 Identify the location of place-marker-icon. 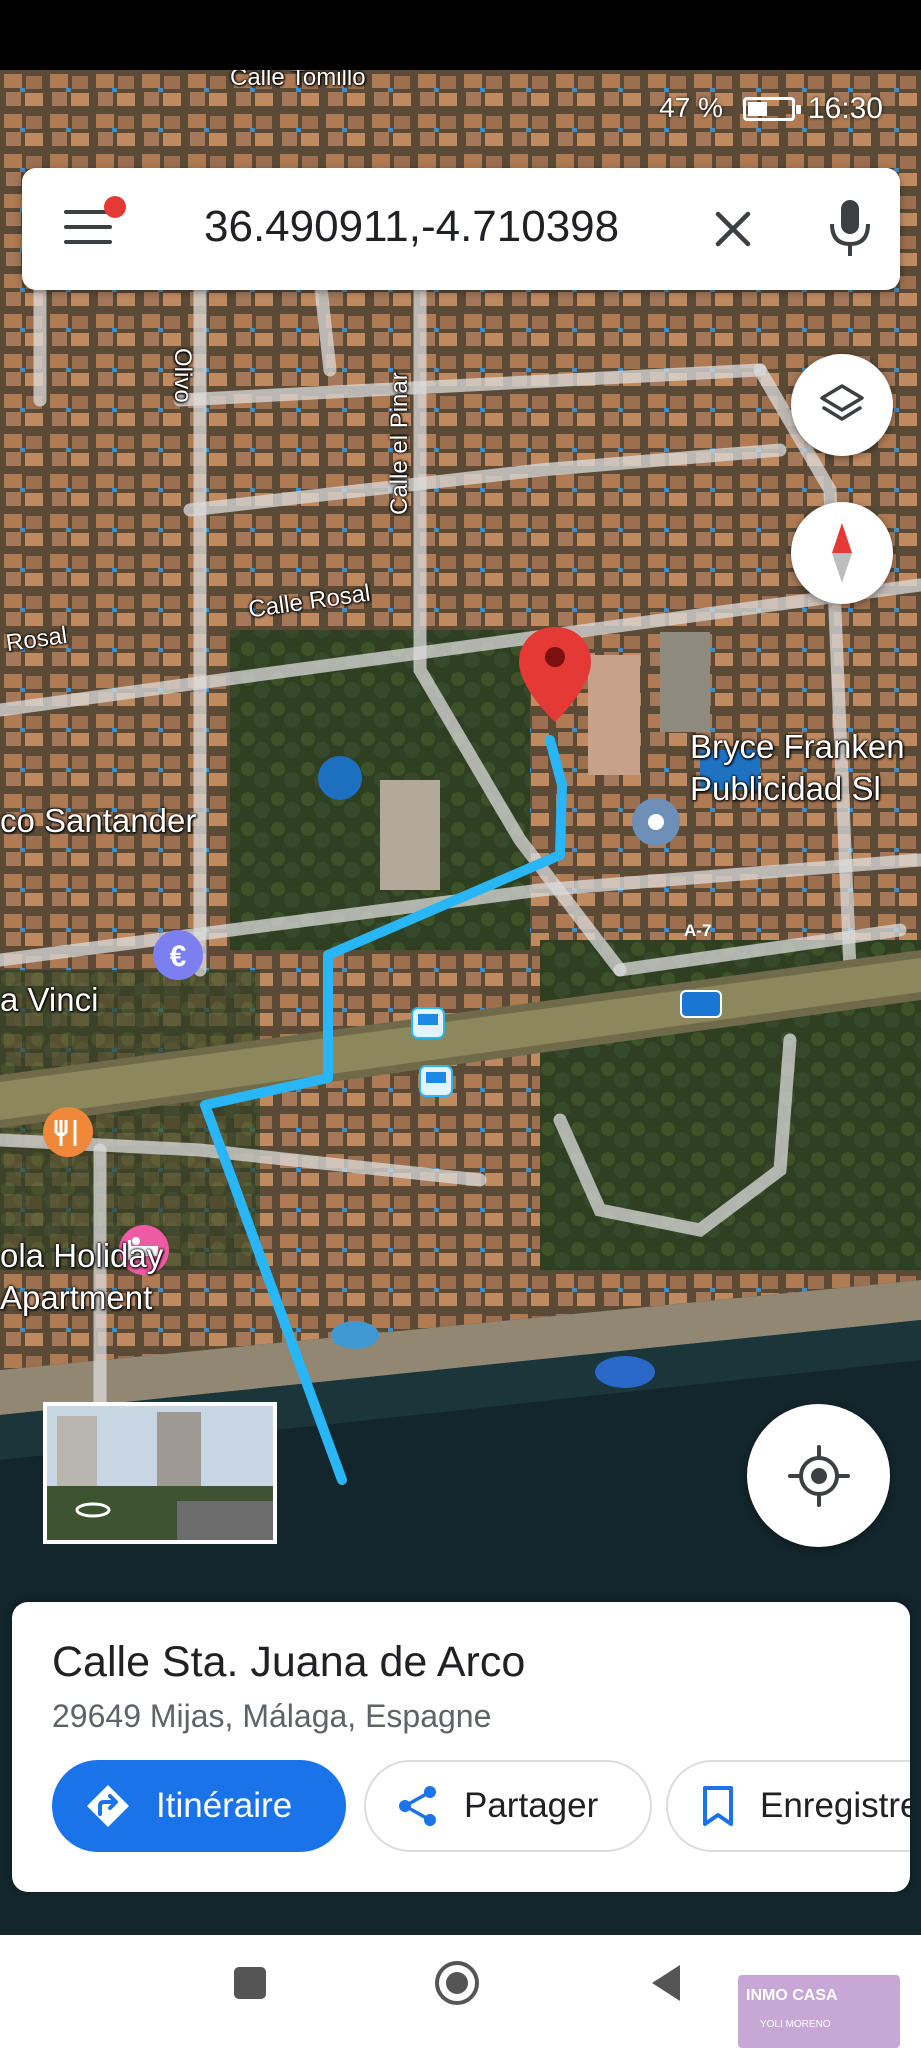
(656, 822).